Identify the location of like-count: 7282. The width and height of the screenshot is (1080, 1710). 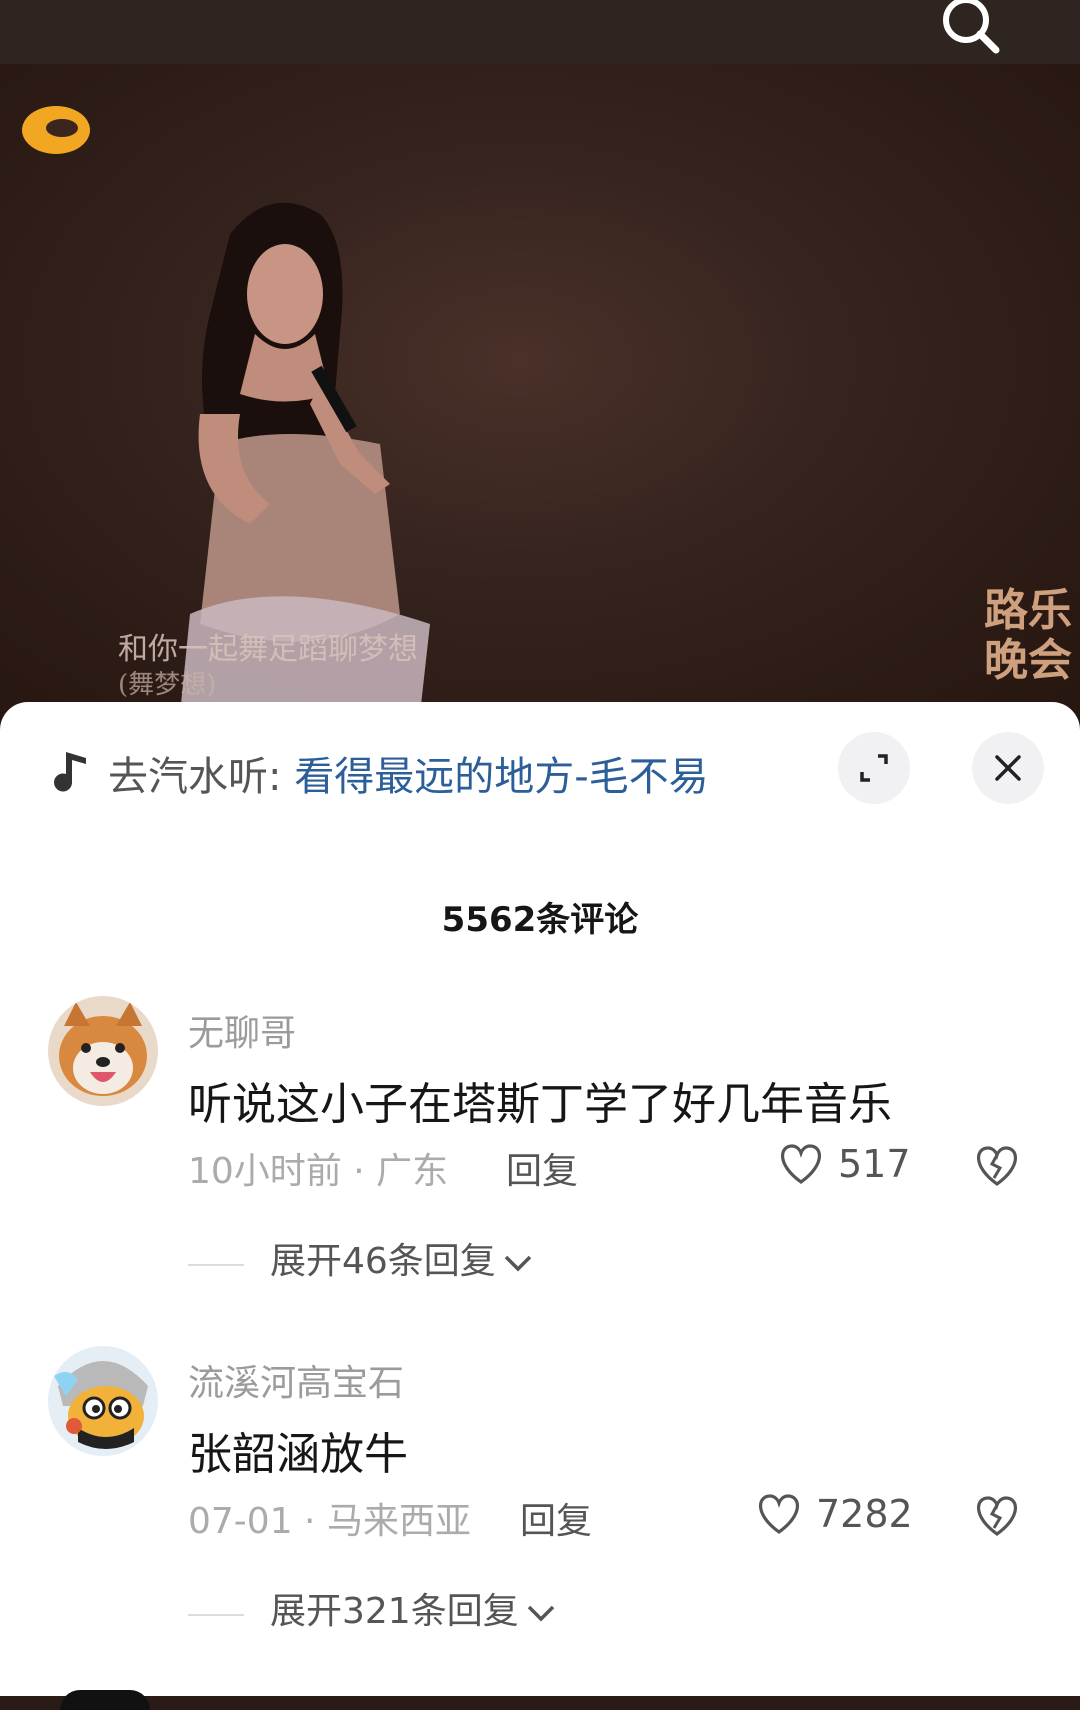
(864, 1514).